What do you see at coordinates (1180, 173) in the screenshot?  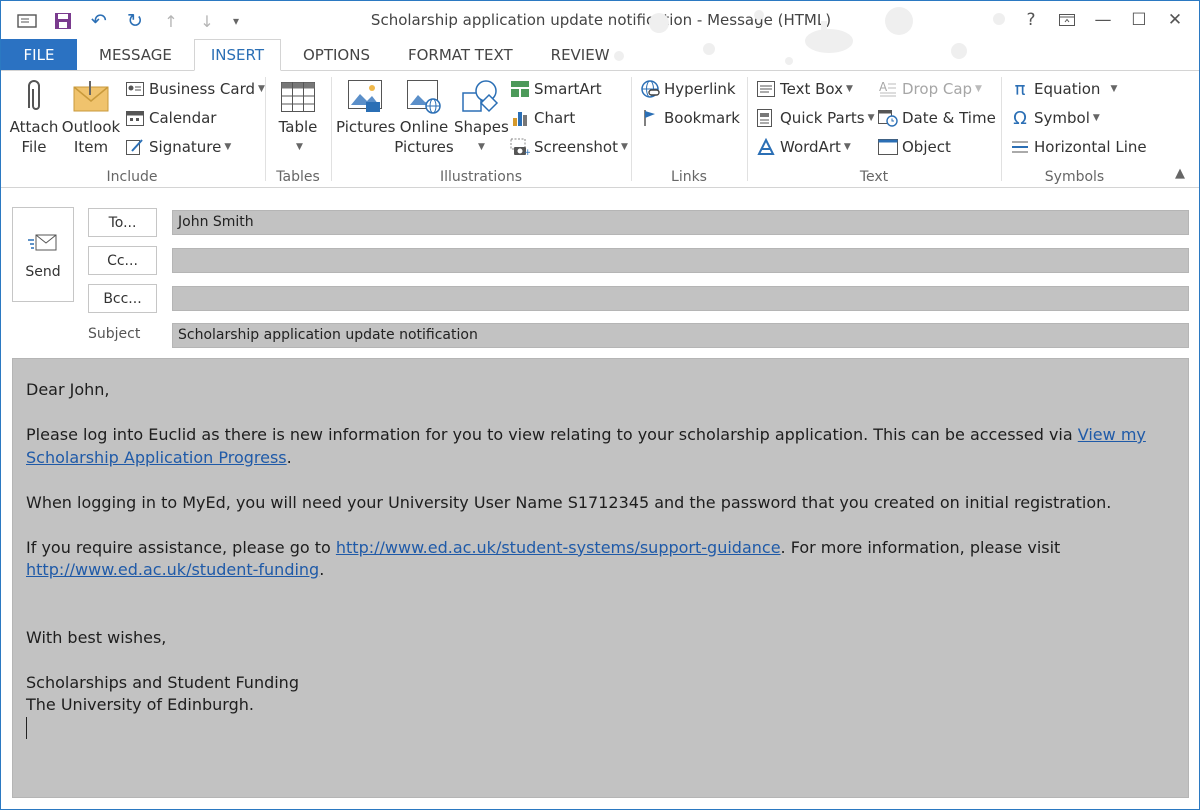 I see `collapse-ribbon-icon: ▲` at bounding box center [1180, 173].